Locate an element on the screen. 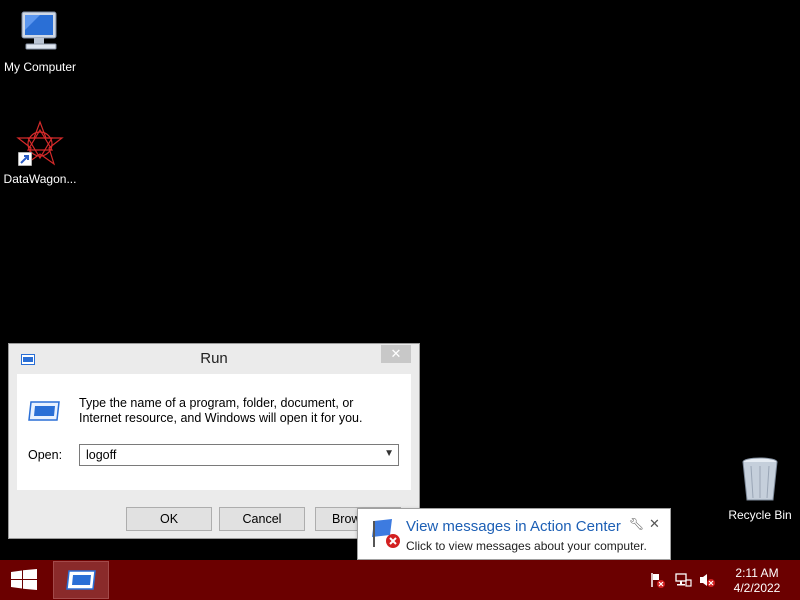 The image size is (800, 600). windows-logo-icon is located at coordinates (24, 579).